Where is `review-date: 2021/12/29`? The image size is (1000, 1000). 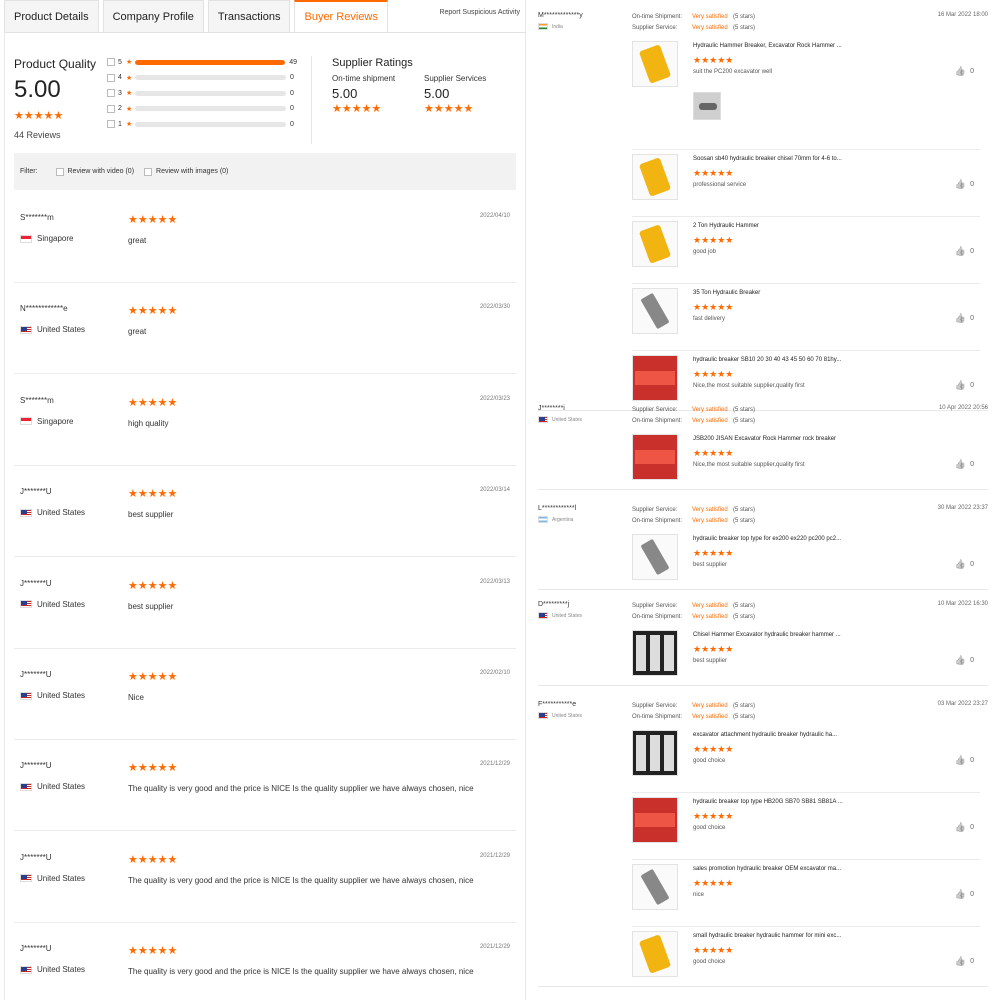 review-date: 2021/12/29 is located at coordinates (494, 947).